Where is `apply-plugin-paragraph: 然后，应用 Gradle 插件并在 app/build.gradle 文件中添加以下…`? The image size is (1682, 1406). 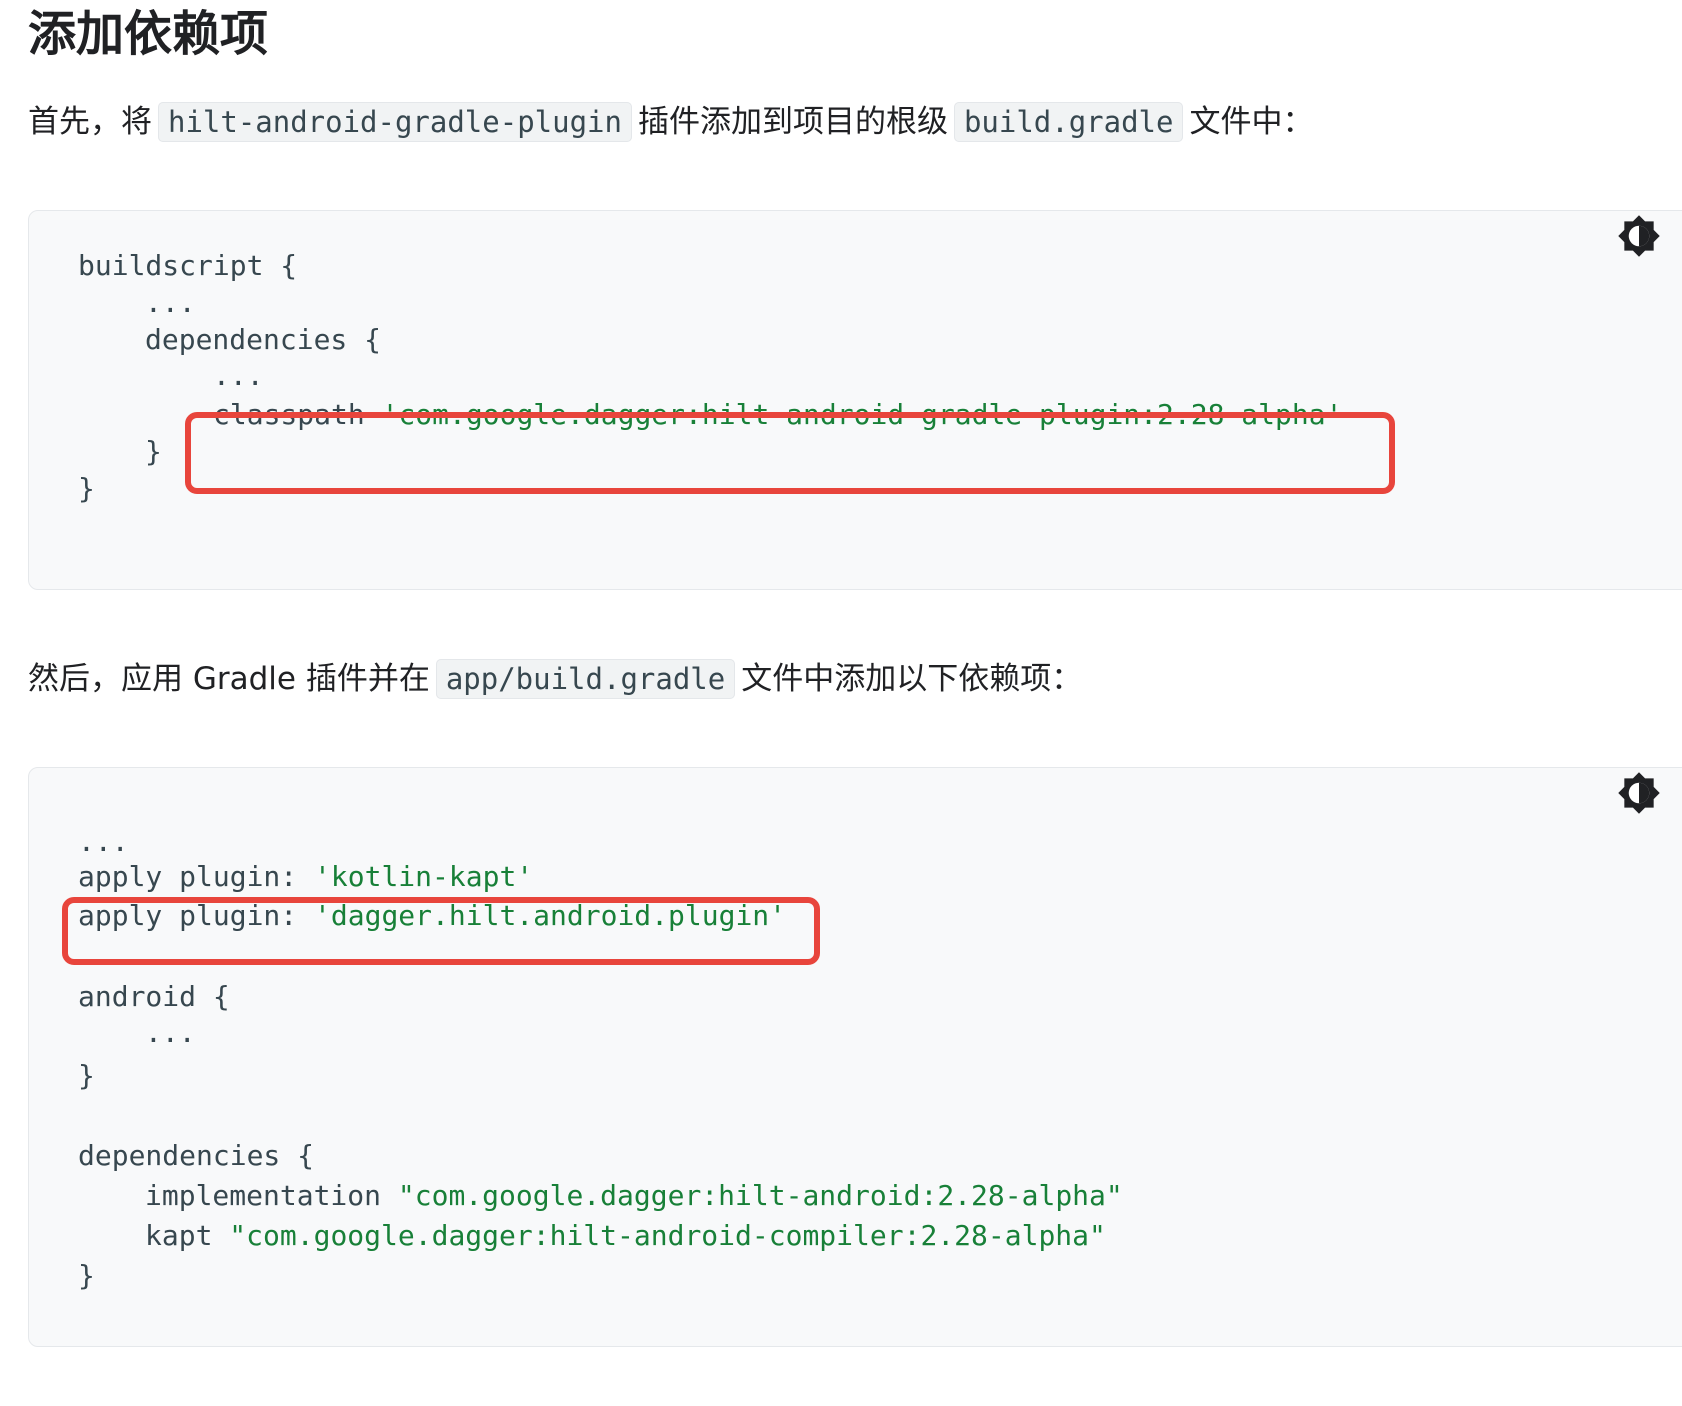
apply-plugin-paragraph: 然后，应用 Gradle 插件并在 app/build.gradle 文件中添加以下… is located at coordinates (555, 679).